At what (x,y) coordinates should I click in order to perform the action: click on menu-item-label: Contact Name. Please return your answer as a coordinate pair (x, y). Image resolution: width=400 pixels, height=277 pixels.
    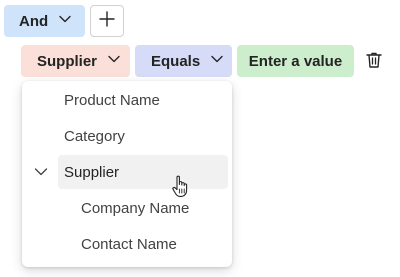
    Looking at the image, I should click on (129, 244).